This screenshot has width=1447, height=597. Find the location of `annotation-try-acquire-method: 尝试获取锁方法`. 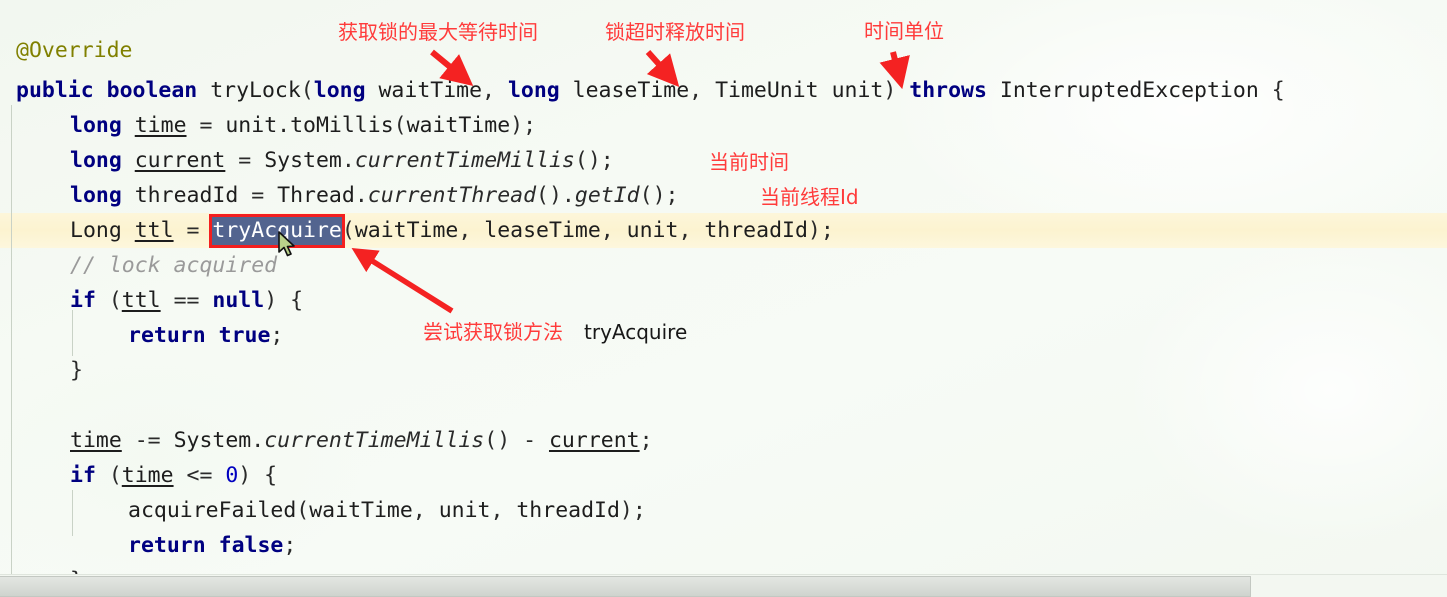

annotation-try-acquire-method: 尝试获取锁方法 is located at coordinates (493, 332).